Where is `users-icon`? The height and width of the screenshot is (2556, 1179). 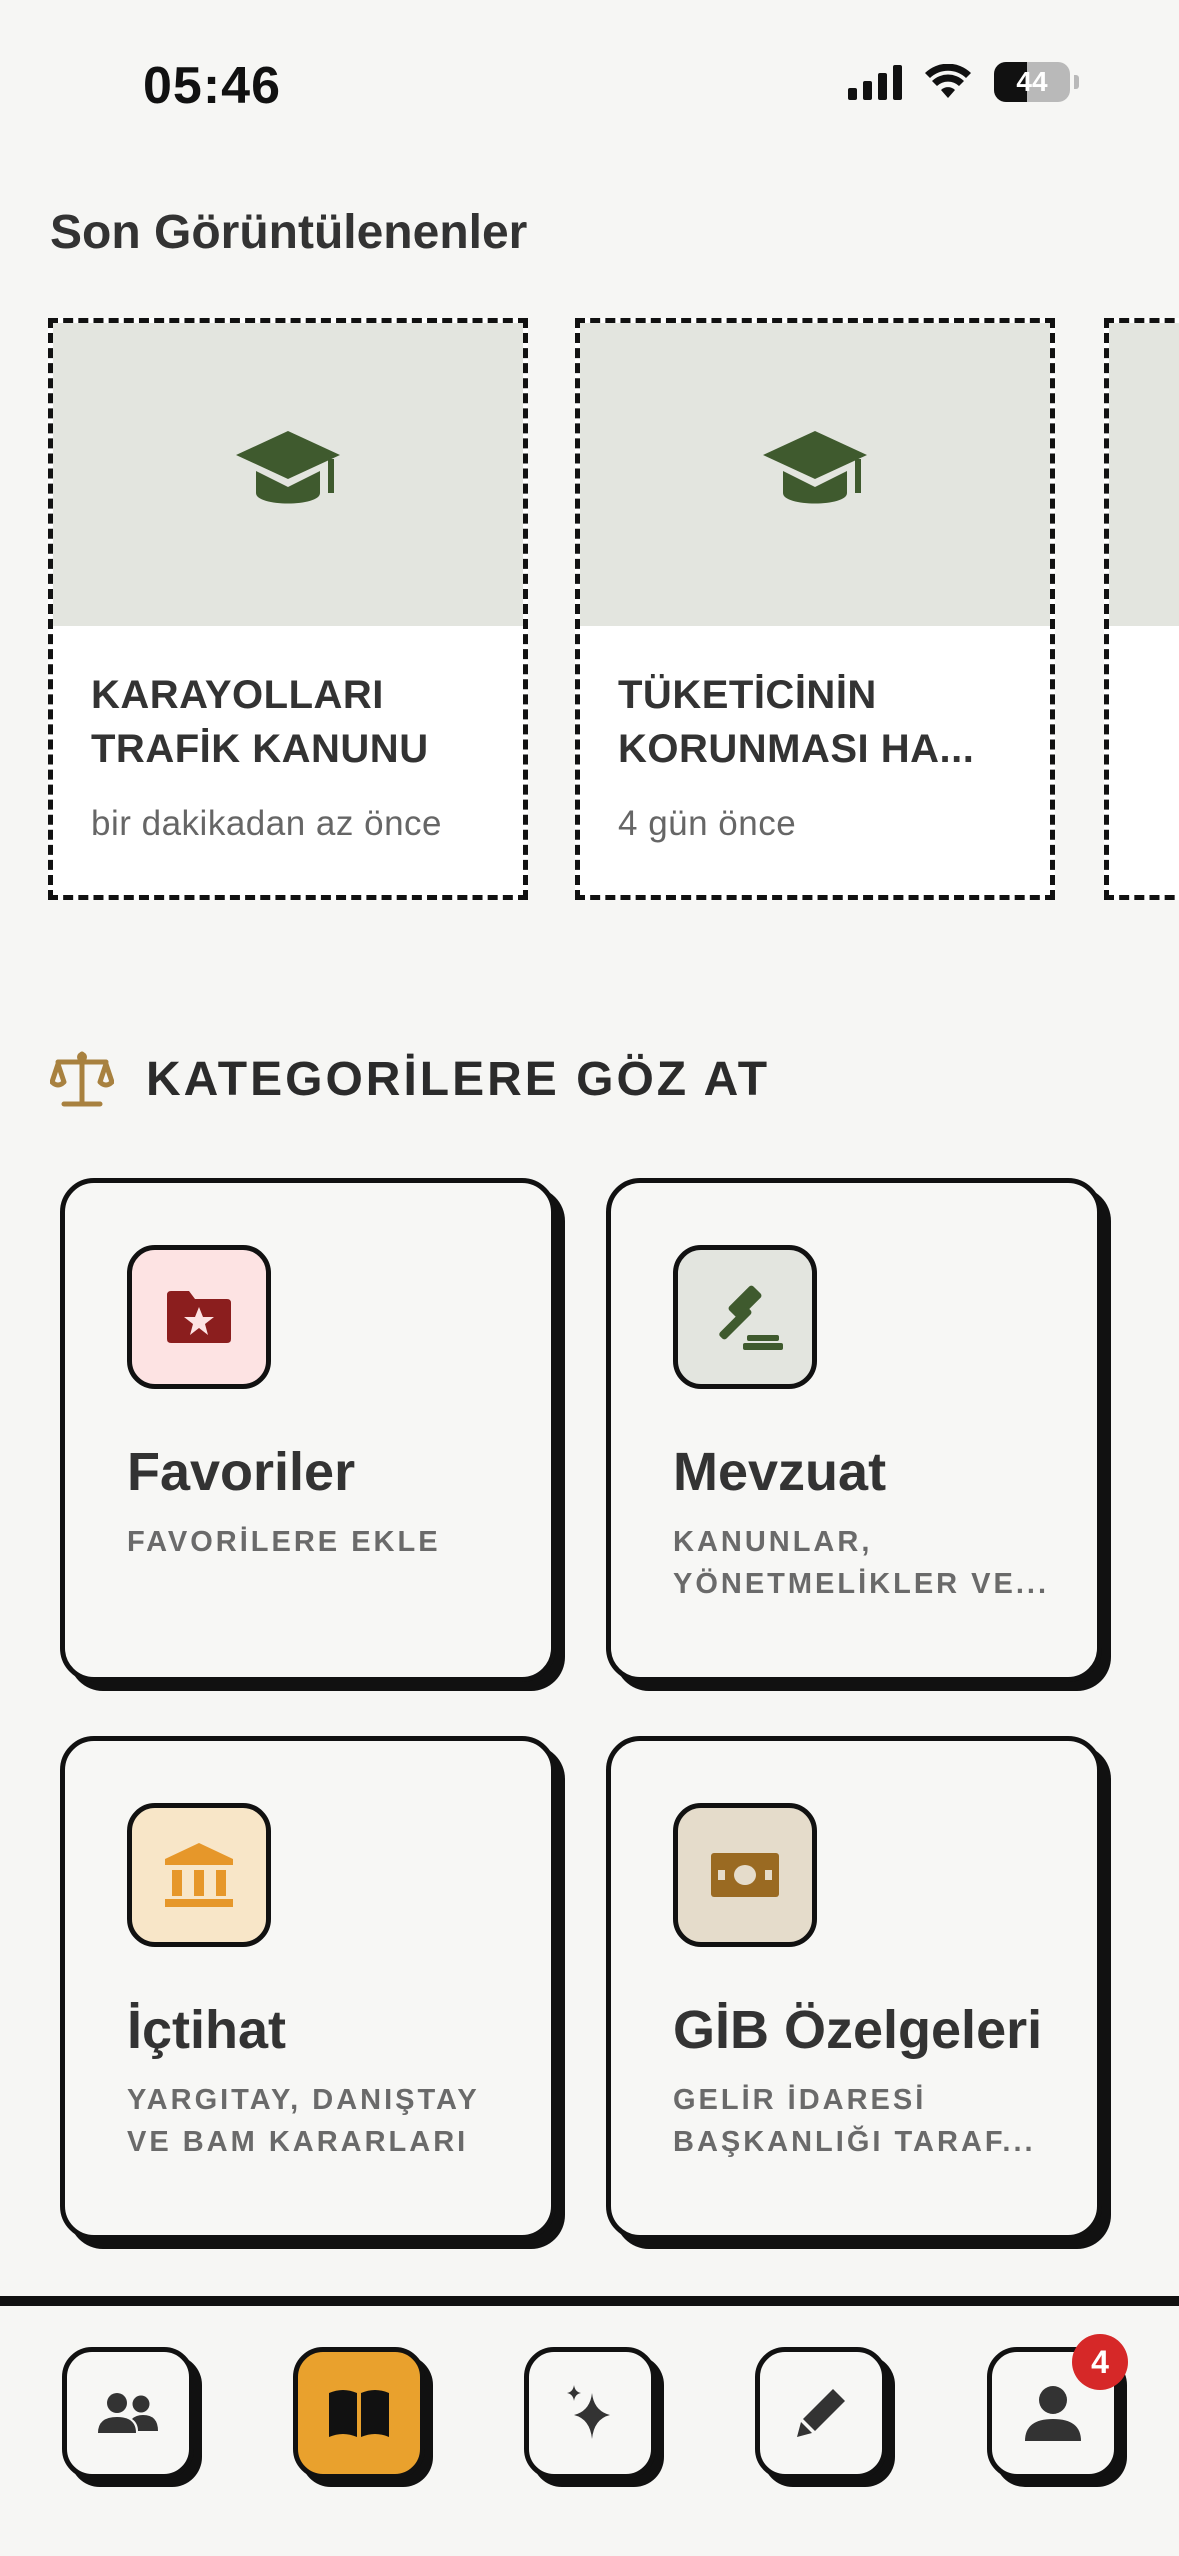
users-icon is located at coordinates (128, 2413).